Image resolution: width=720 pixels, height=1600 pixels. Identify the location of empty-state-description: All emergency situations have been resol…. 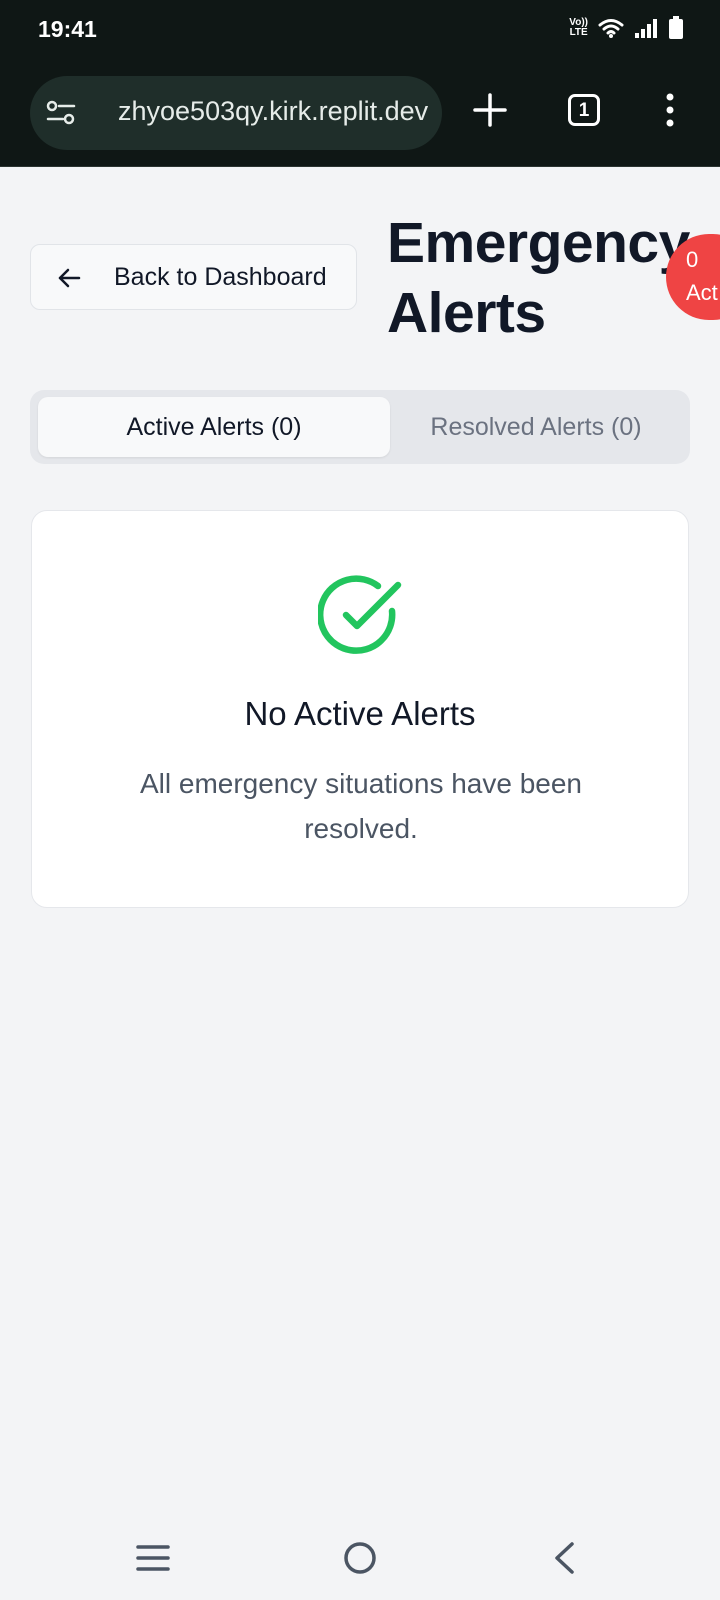
(361, 806).